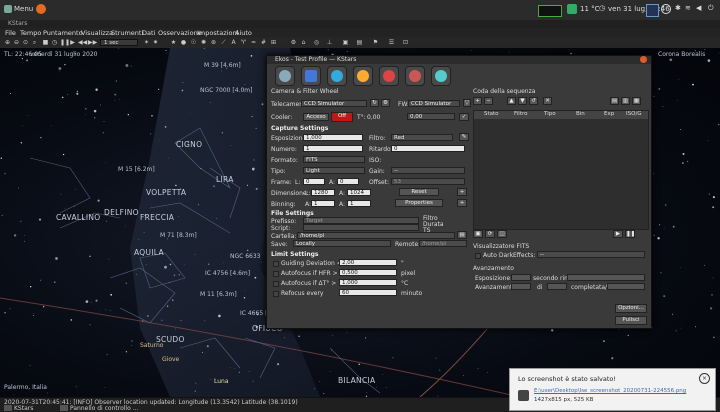 This screenshot has width=720, height=412. I want to click on zoom-in-icon: ⊕, so click(7, 42).